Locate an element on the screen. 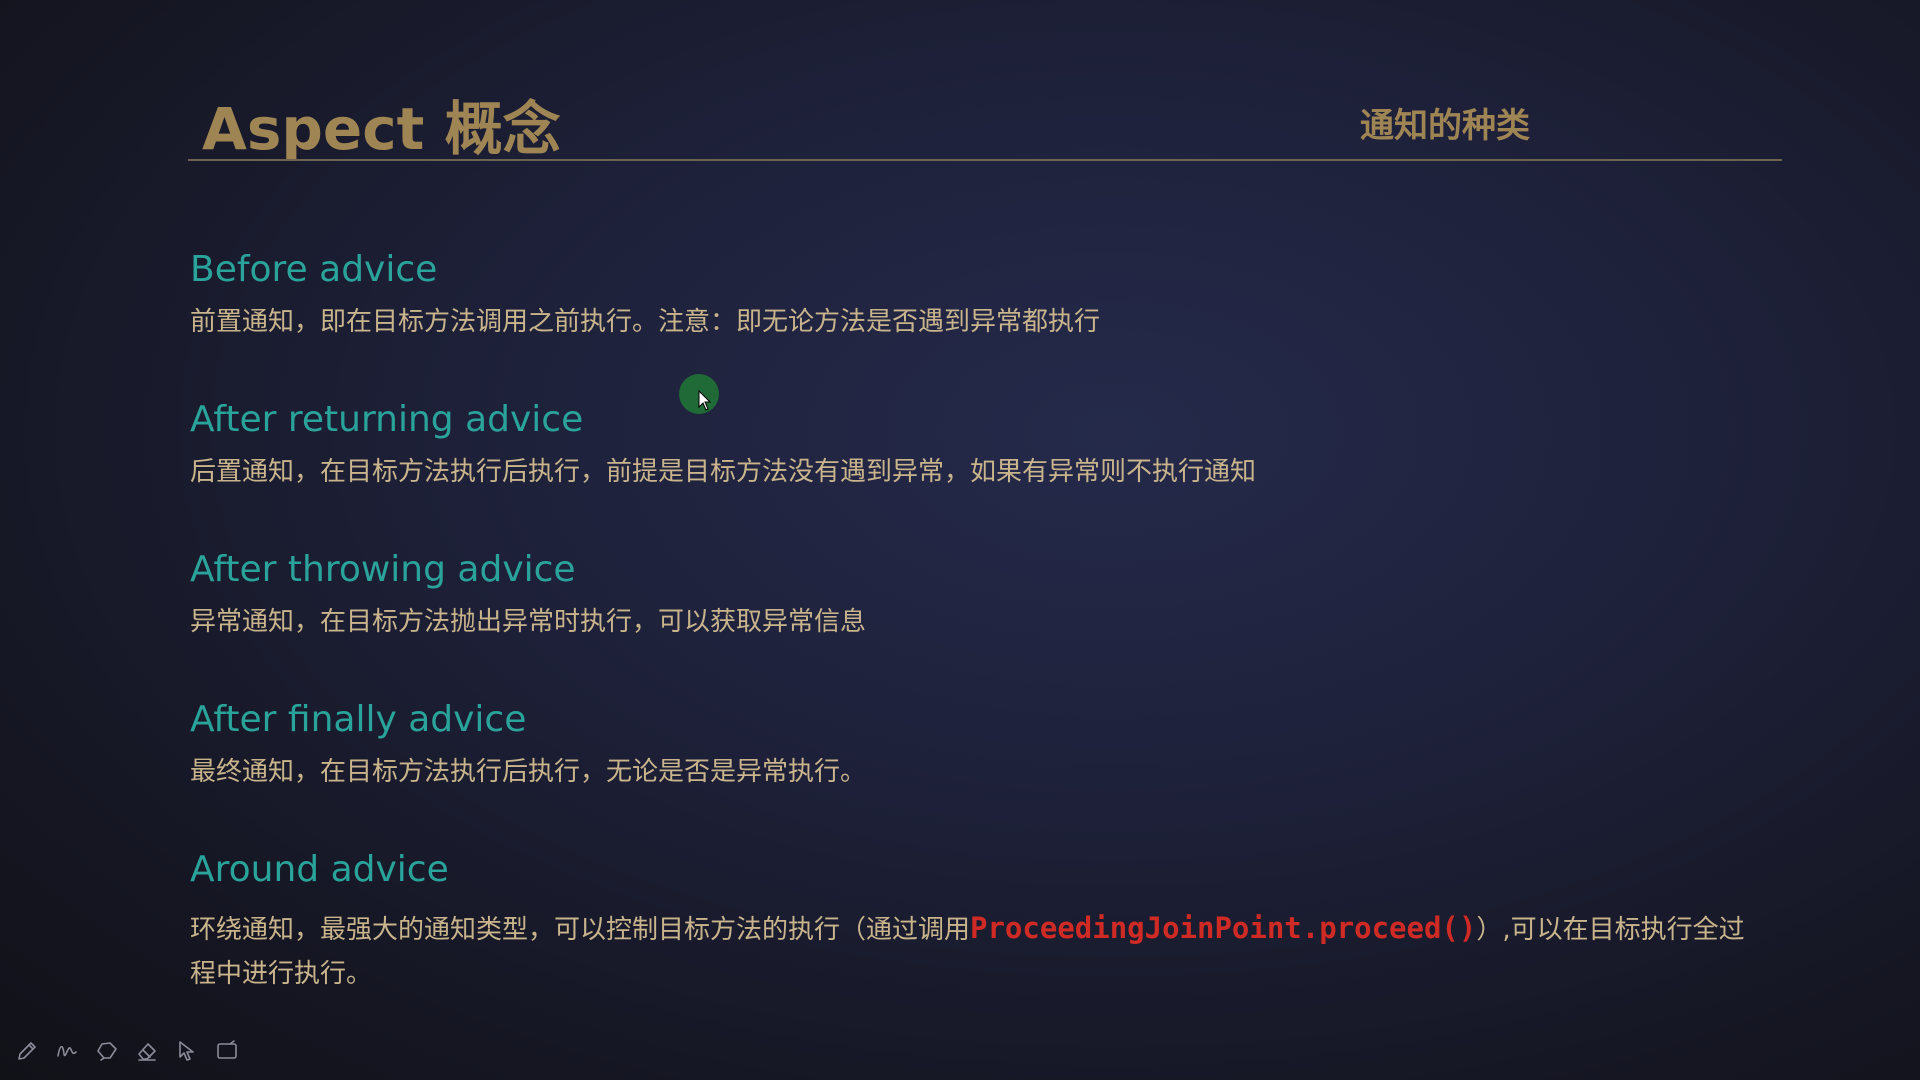 The width and height of the screenshot is (1920, 1080). screen-icon is located at coordinates (227, 1051).